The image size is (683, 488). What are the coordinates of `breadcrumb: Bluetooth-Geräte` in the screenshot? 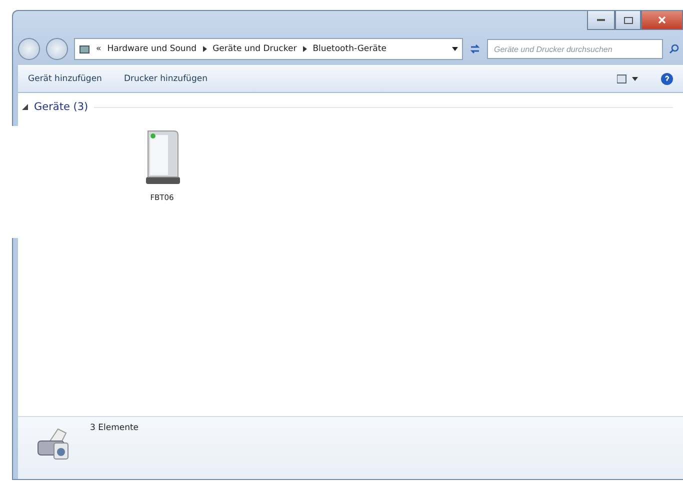 It's located at (349, 49).